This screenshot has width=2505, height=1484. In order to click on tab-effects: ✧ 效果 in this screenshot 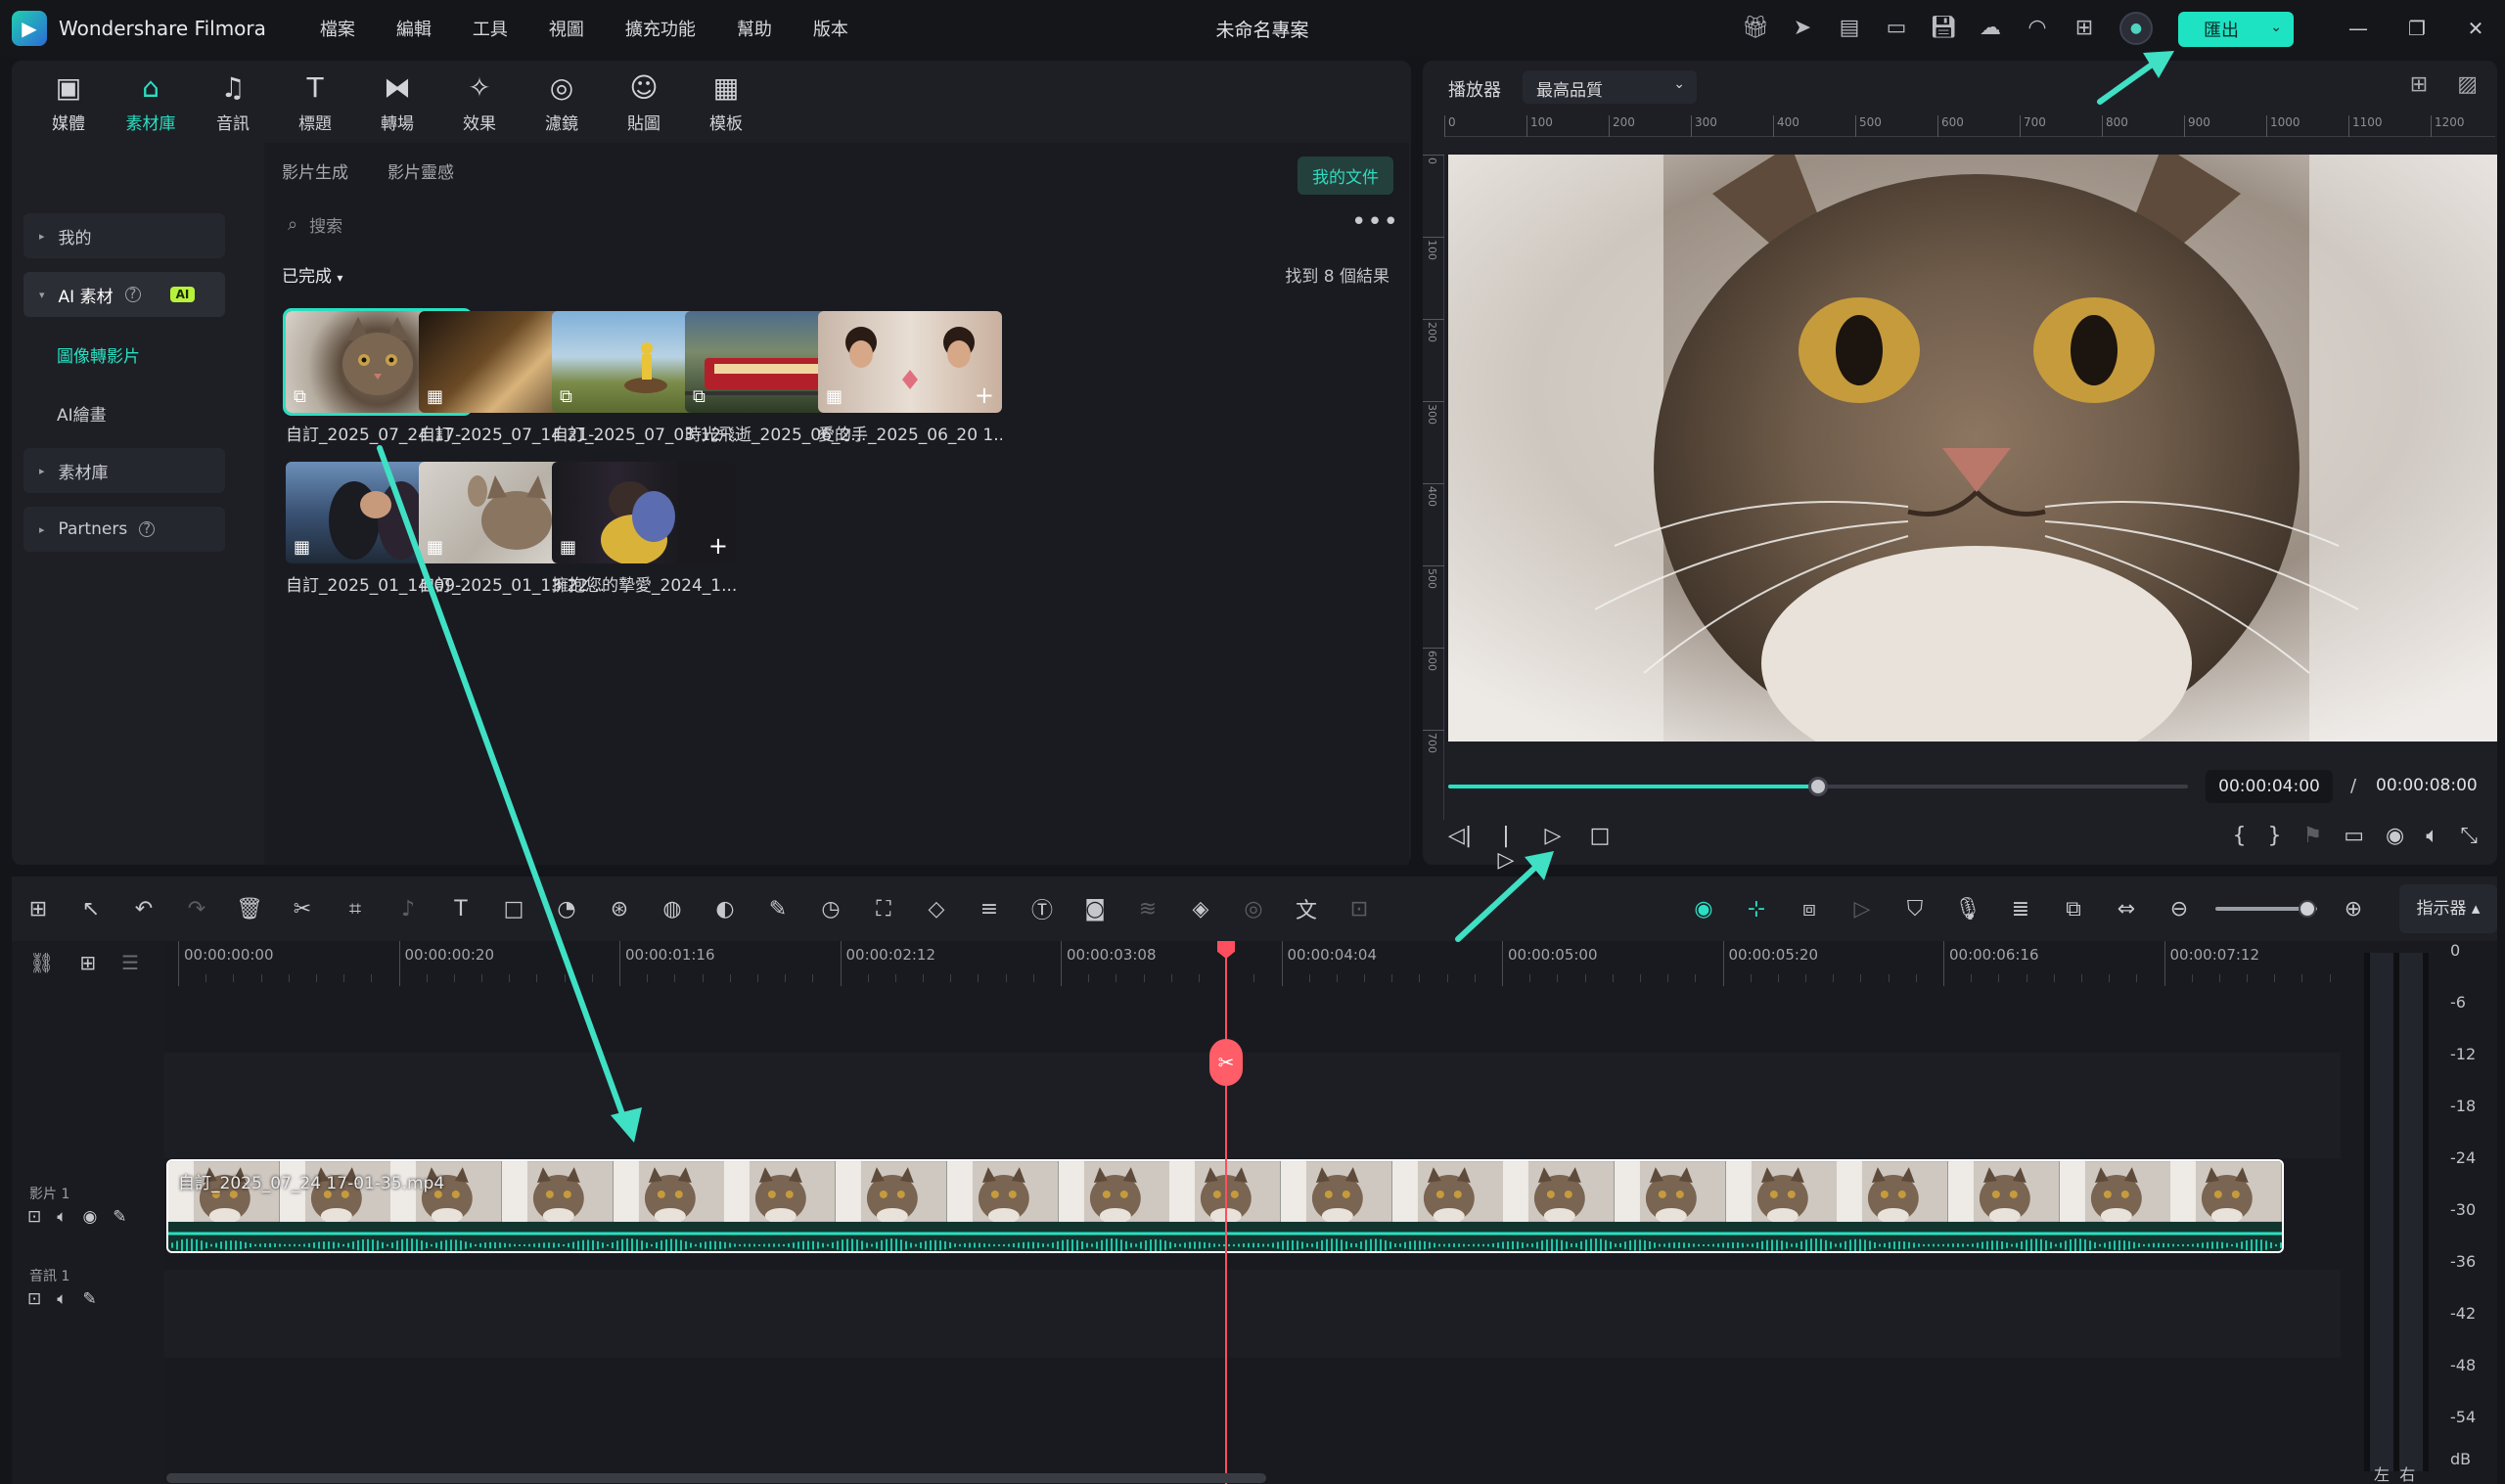, I will do `click(479, 101)`.